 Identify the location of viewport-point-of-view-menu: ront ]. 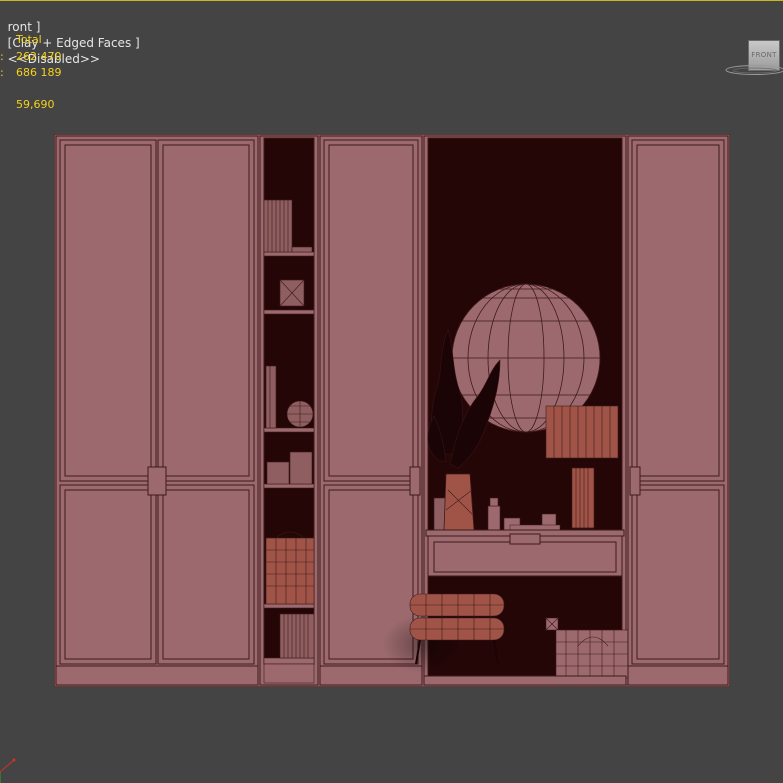
(24, 27).